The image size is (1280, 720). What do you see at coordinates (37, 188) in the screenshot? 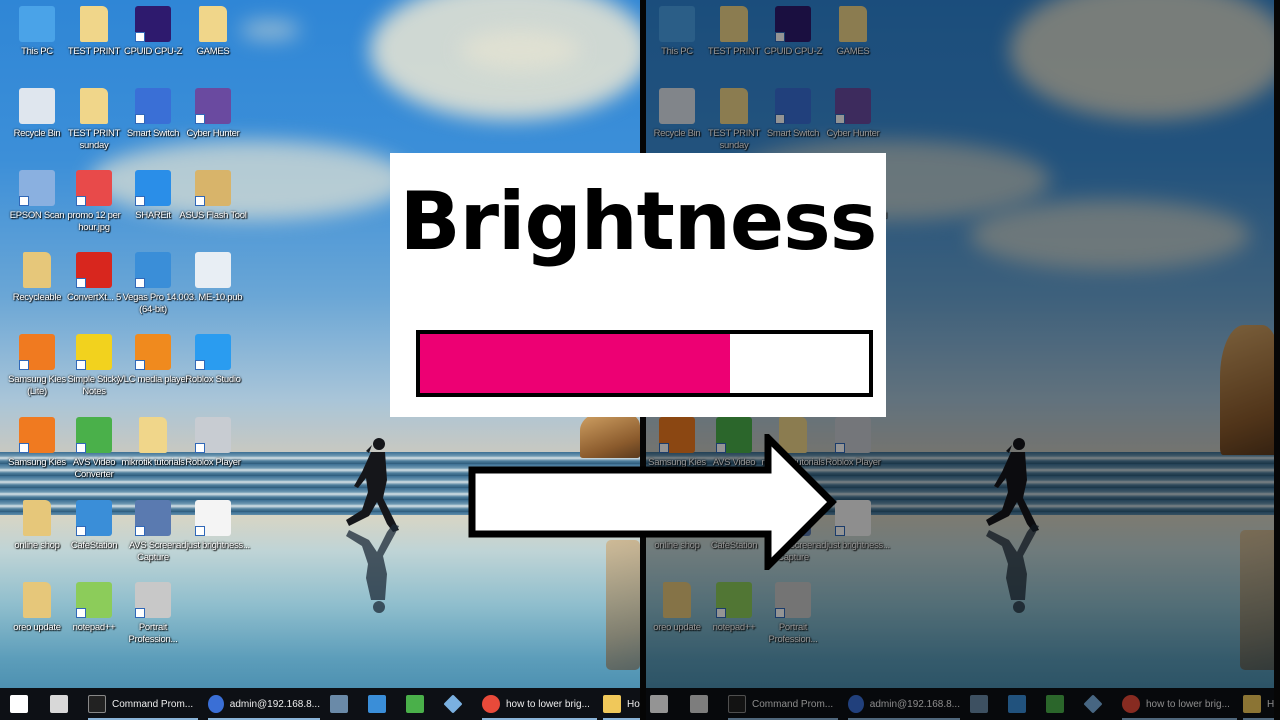
I see `scanner-icon` at bounding box center [37, 188].